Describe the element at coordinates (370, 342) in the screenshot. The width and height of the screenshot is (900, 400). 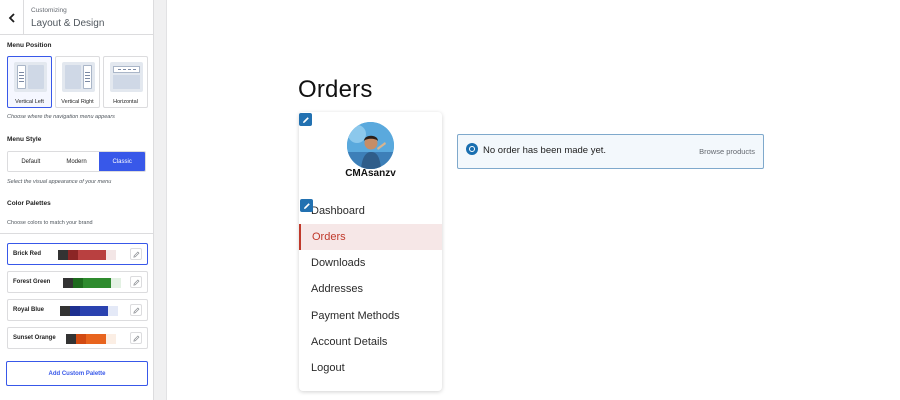
I see `account-nav-account-details: Account Details` at that location.